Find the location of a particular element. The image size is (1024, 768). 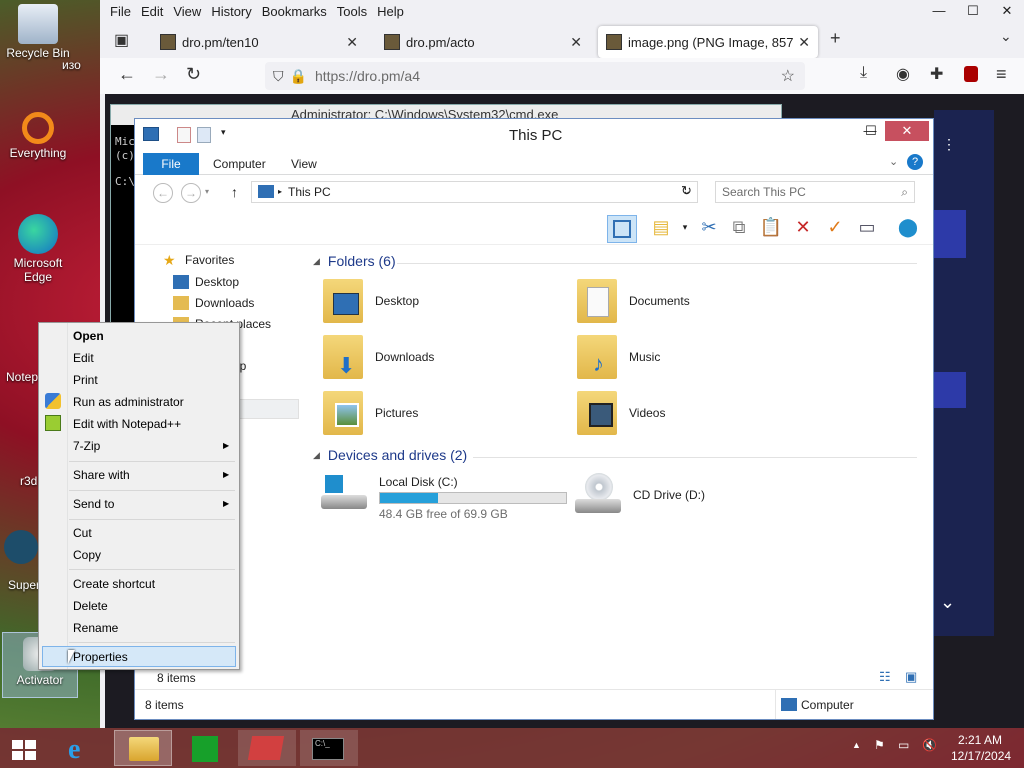

folder-desktop: Desktop is located at coordinates (371, 301).